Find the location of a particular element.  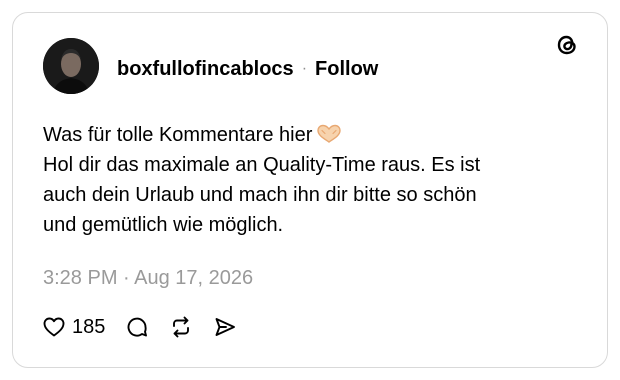

heart-hands-emoji-icon is located at coordinates (329, 133).